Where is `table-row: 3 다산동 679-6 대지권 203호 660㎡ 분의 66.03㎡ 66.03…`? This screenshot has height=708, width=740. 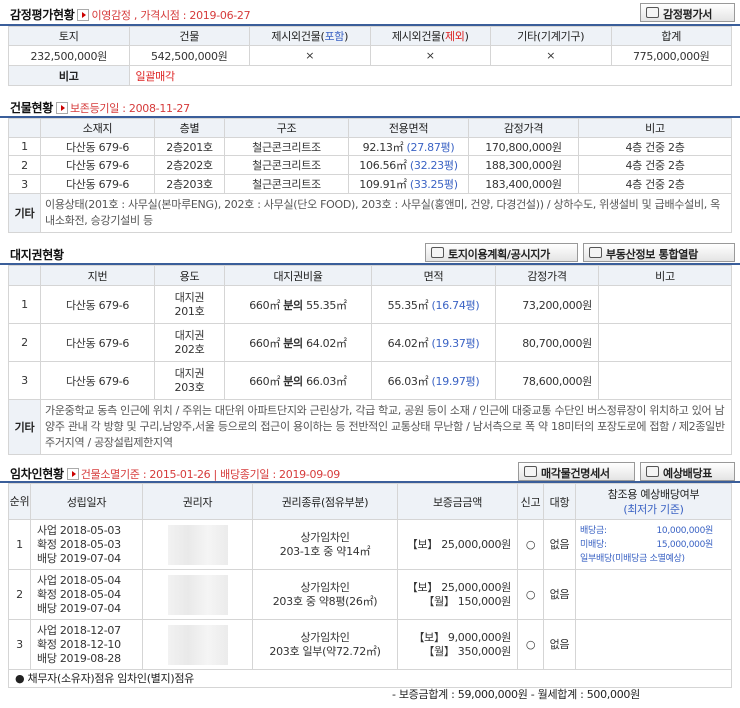 table-row: 3 다산동 679-6 대지권 203호 660㎡ 분의 66.03㎡ 66.03… is located at coordinates (370, 380).